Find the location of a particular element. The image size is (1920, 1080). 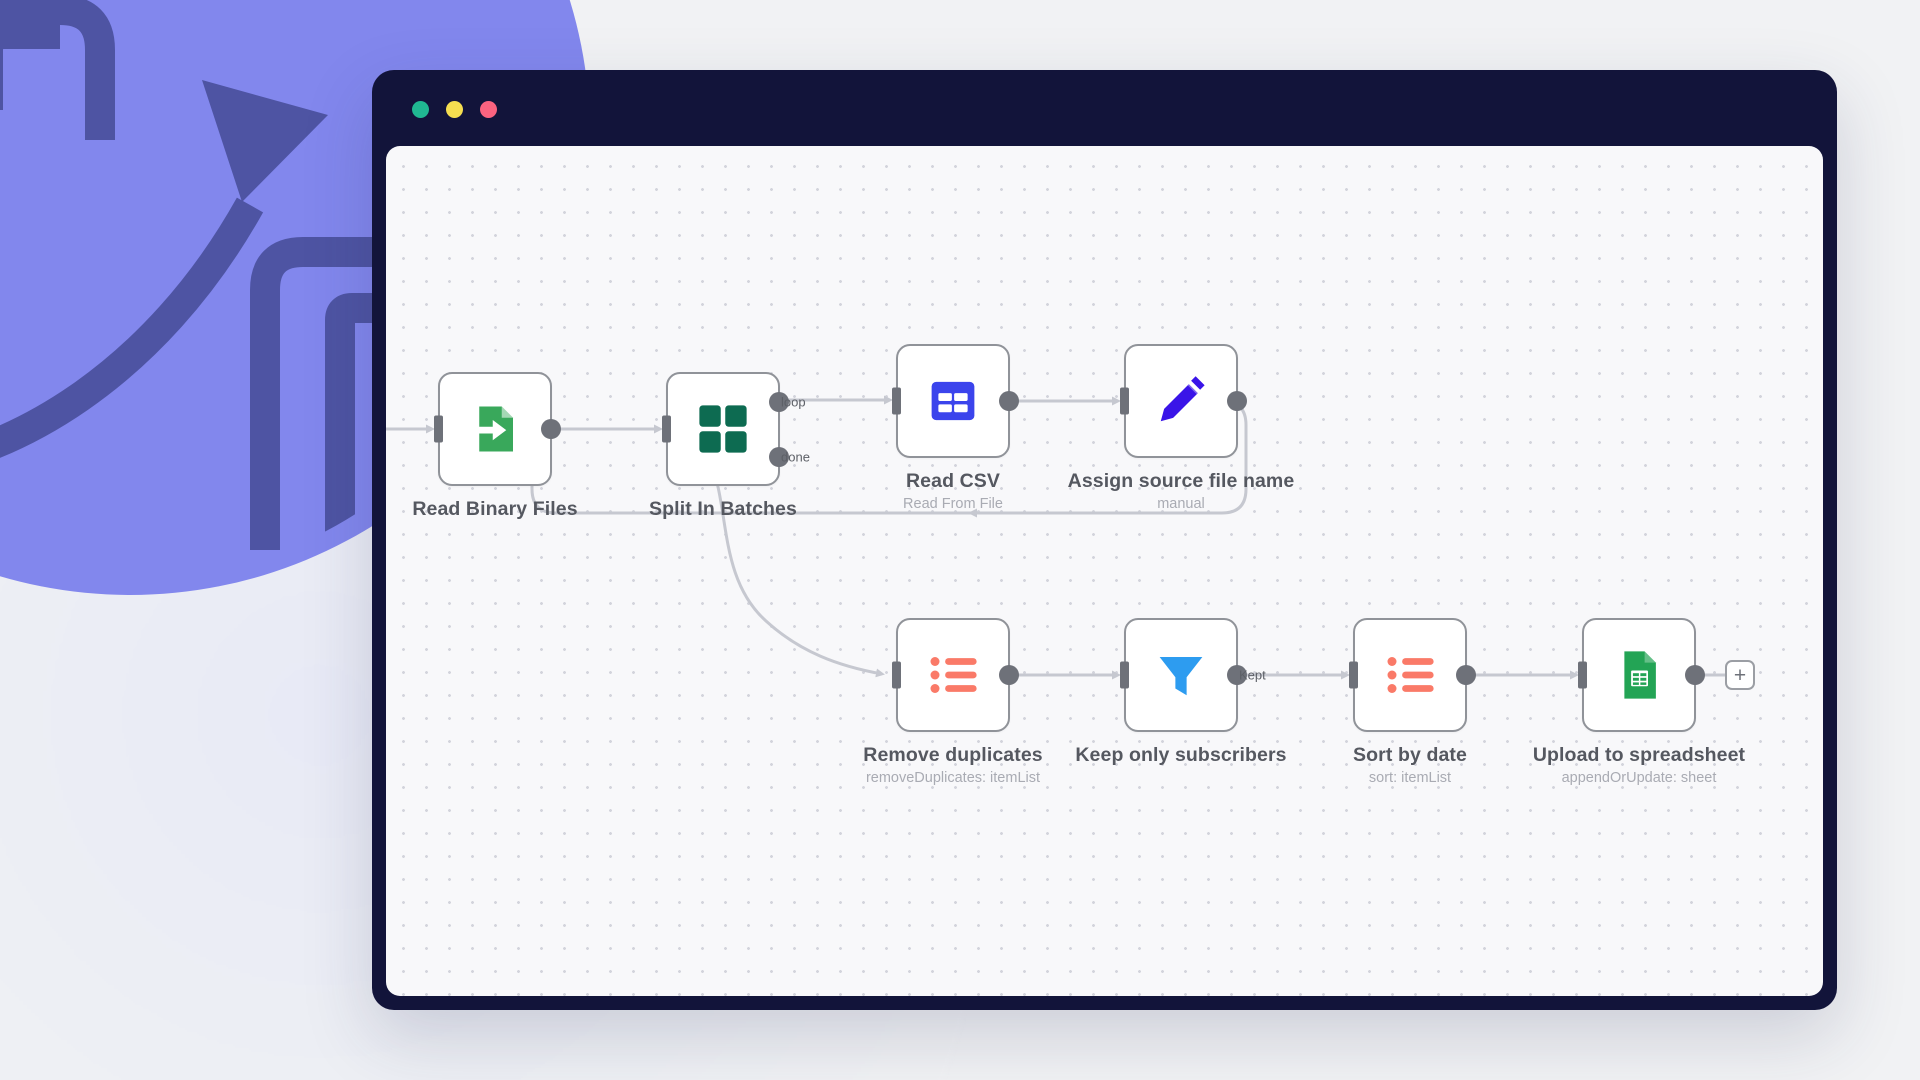

node-subtitle: sort: itemList is located at coordinates (1410, 778).